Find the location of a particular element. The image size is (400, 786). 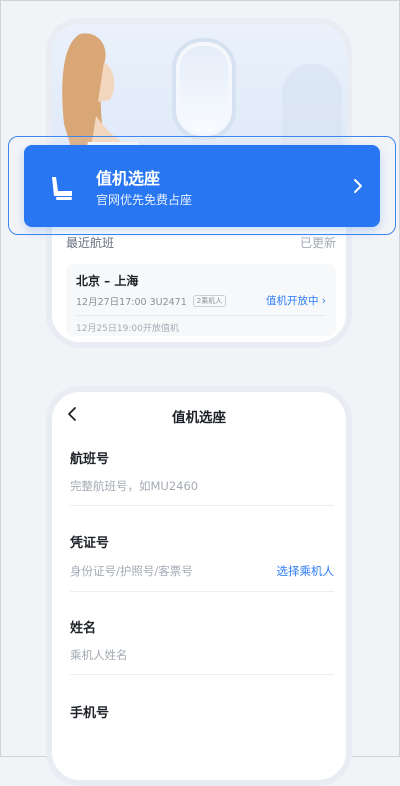

airplane-window-glass is located at coordinates (204, 89).